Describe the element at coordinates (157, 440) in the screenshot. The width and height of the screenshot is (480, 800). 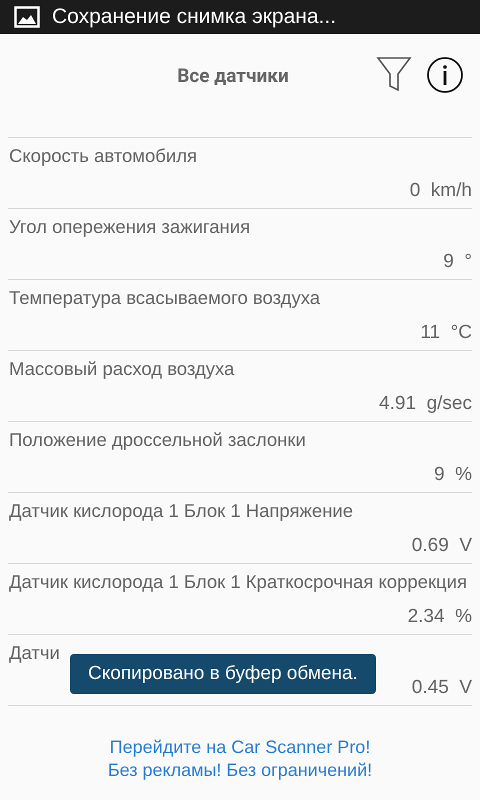
I see `sensor-name: Положение дроссельной заслонки` at that location.